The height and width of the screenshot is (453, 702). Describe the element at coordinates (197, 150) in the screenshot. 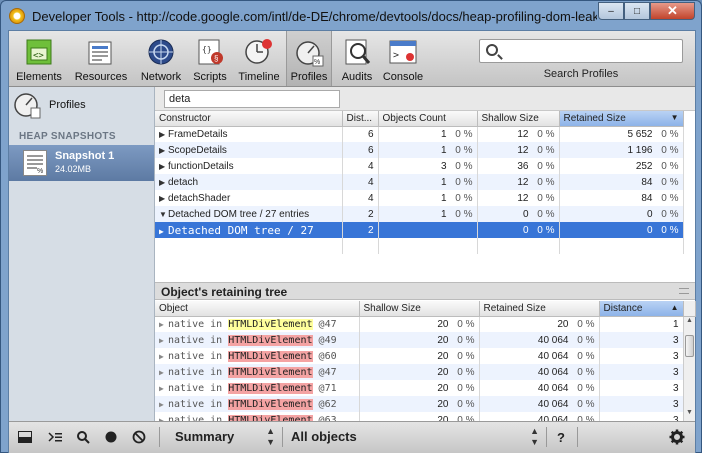

I see `constructor-name: ScopeDetails` at that location.